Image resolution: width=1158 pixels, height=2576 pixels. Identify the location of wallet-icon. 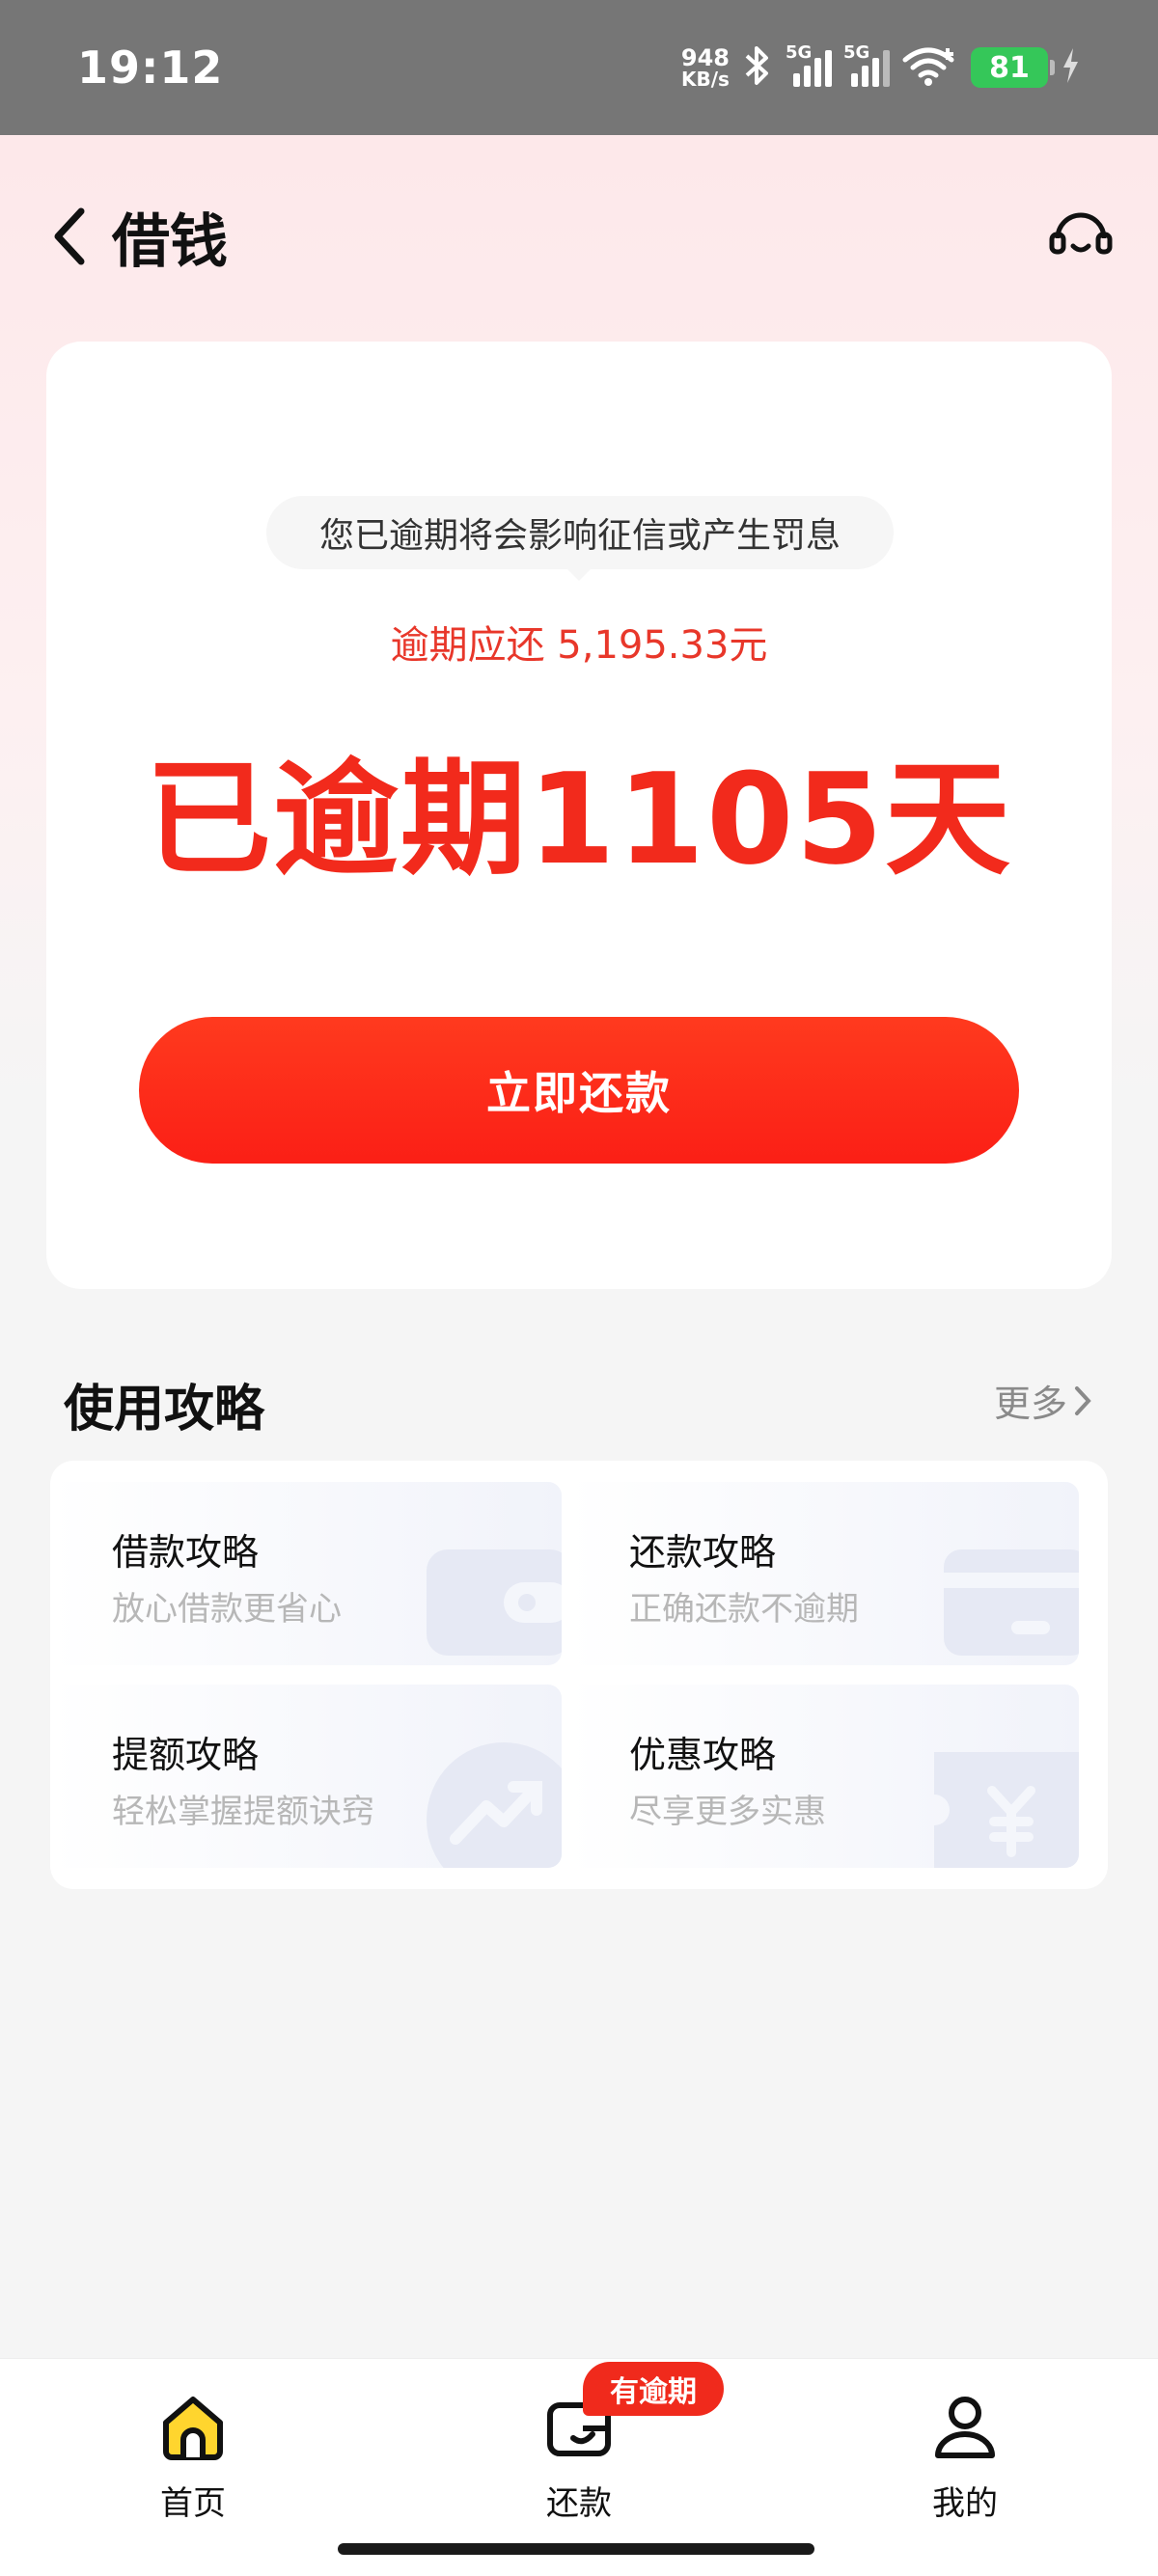
(494, 1602).